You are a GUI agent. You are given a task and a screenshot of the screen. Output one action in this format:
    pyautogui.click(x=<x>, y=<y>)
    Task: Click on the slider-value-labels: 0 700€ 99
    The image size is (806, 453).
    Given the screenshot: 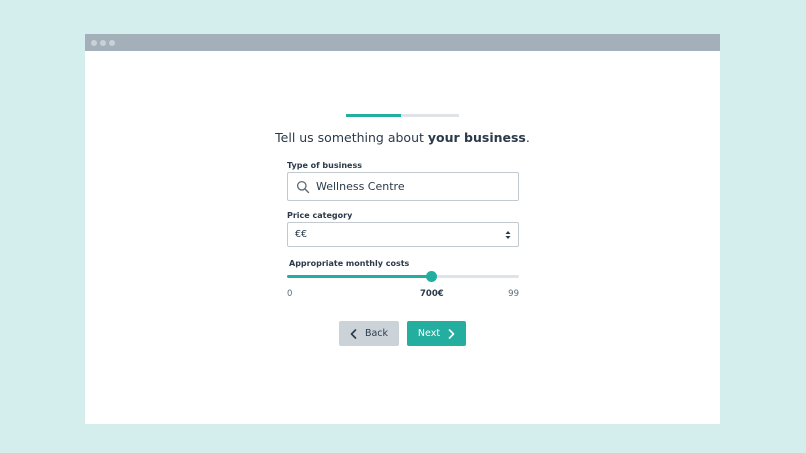 What is the action you would take?
    pyautogui.click(x=403, y=295)
    